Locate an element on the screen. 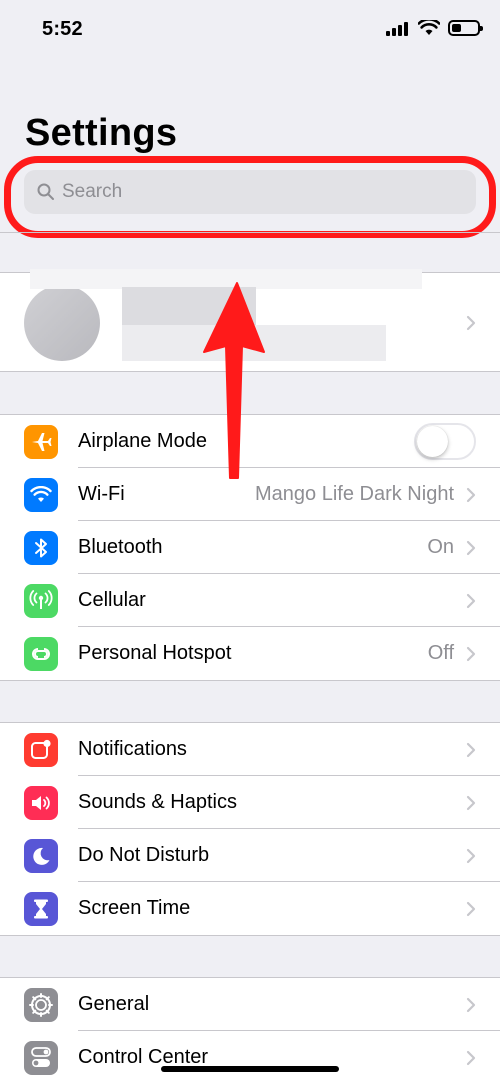 The image size is (500, 1082). bluetooth-icon is located at coordinates (41, 548).